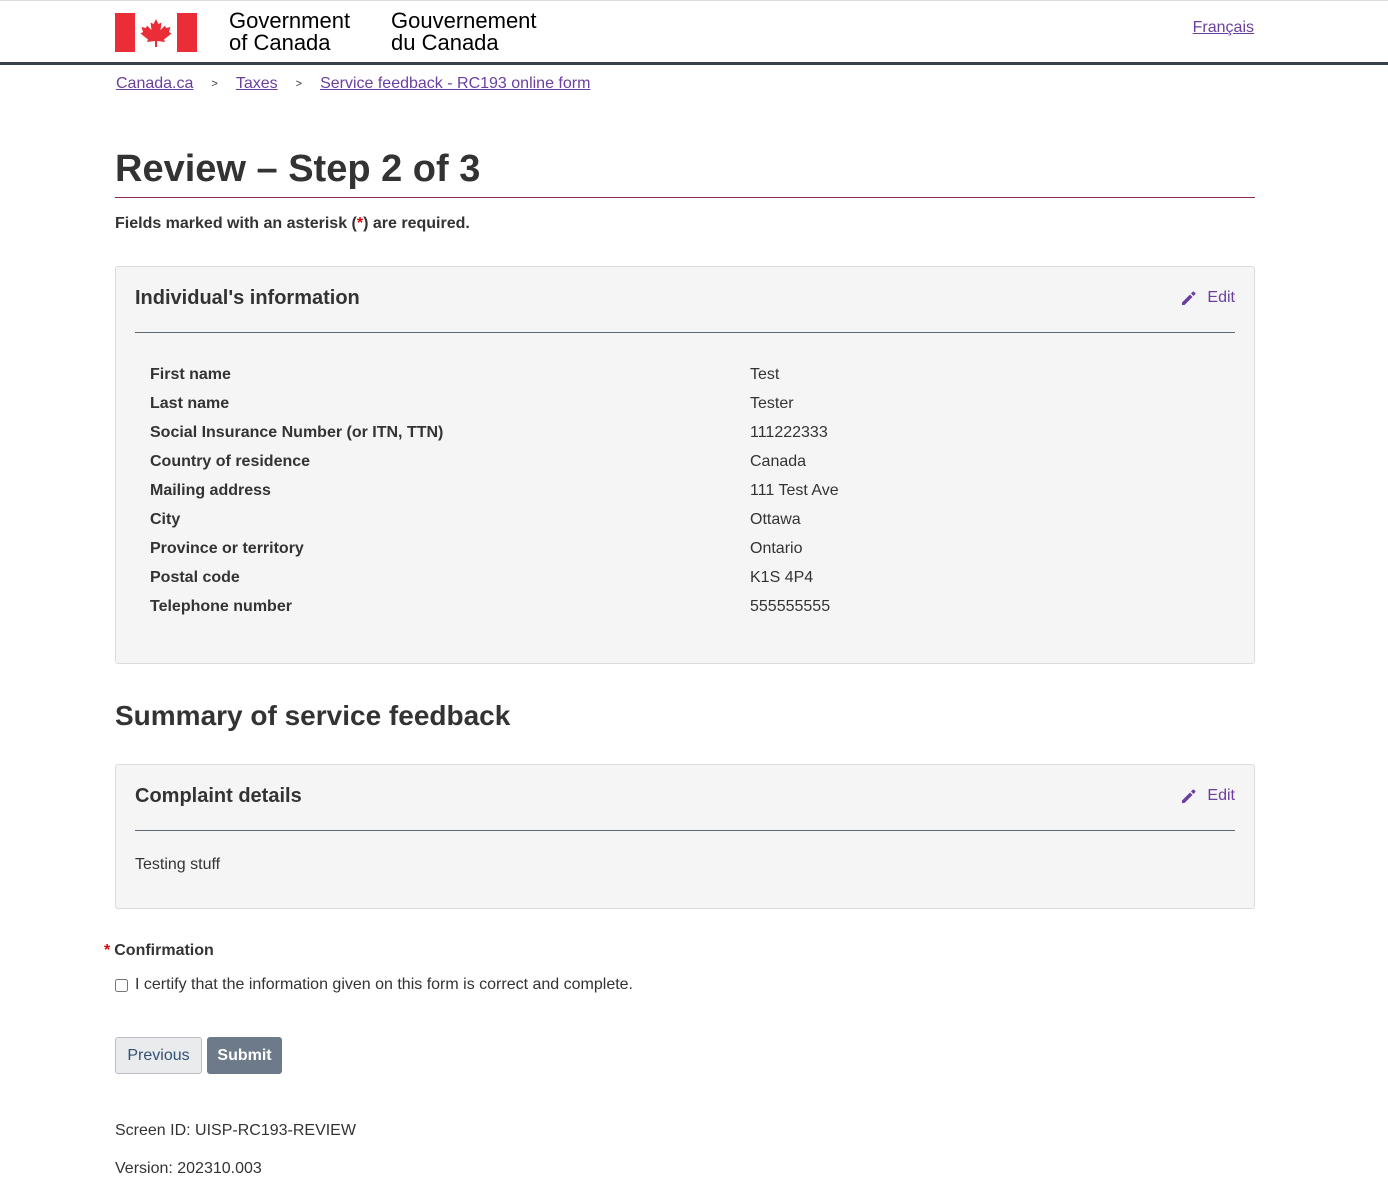 This screenshot has height=1197, width=1388. What do you see at coordinates (230, 461) in the screenshot?
I see `field-label: Country of residence` at bounding box center [230, 461].